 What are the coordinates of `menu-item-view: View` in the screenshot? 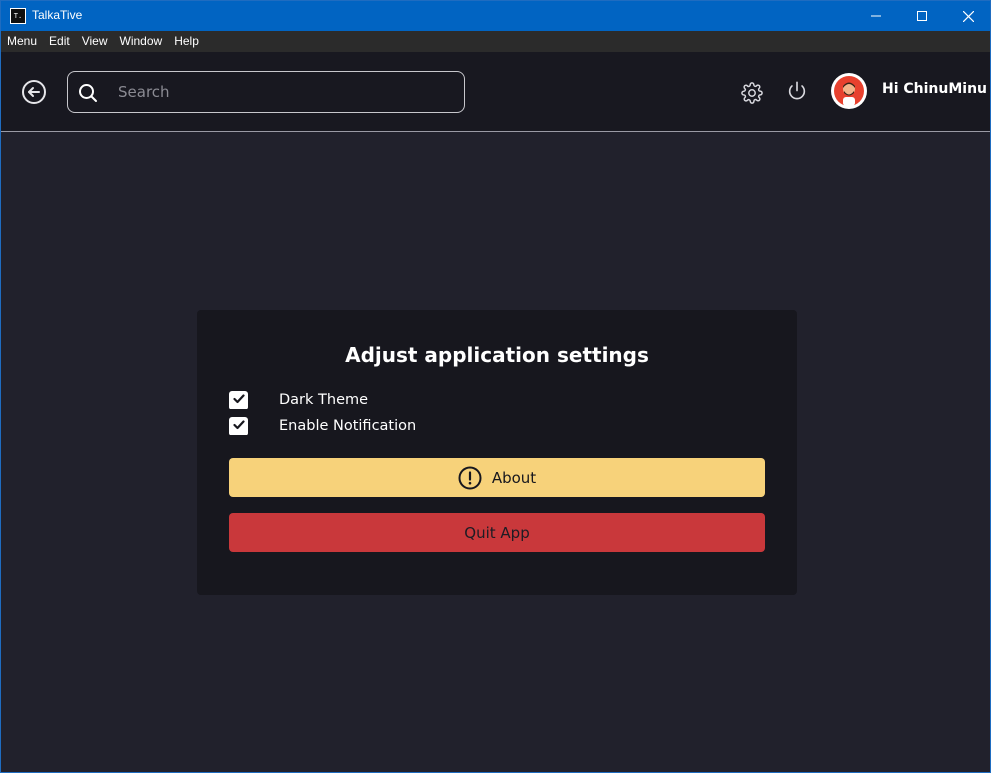 It's located at (95, 41).